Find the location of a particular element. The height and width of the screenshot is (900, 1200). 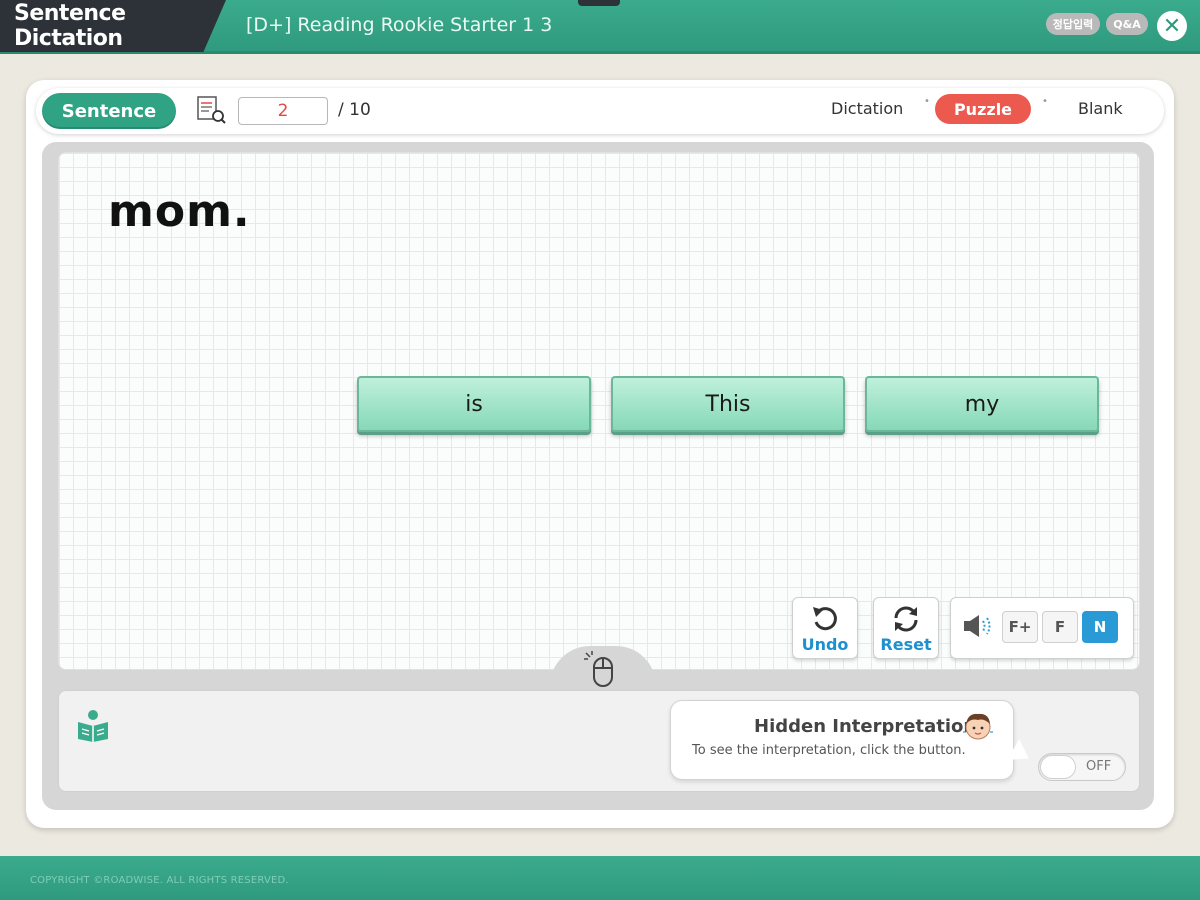

boy-face-icon is located at coordinates (978, 728).